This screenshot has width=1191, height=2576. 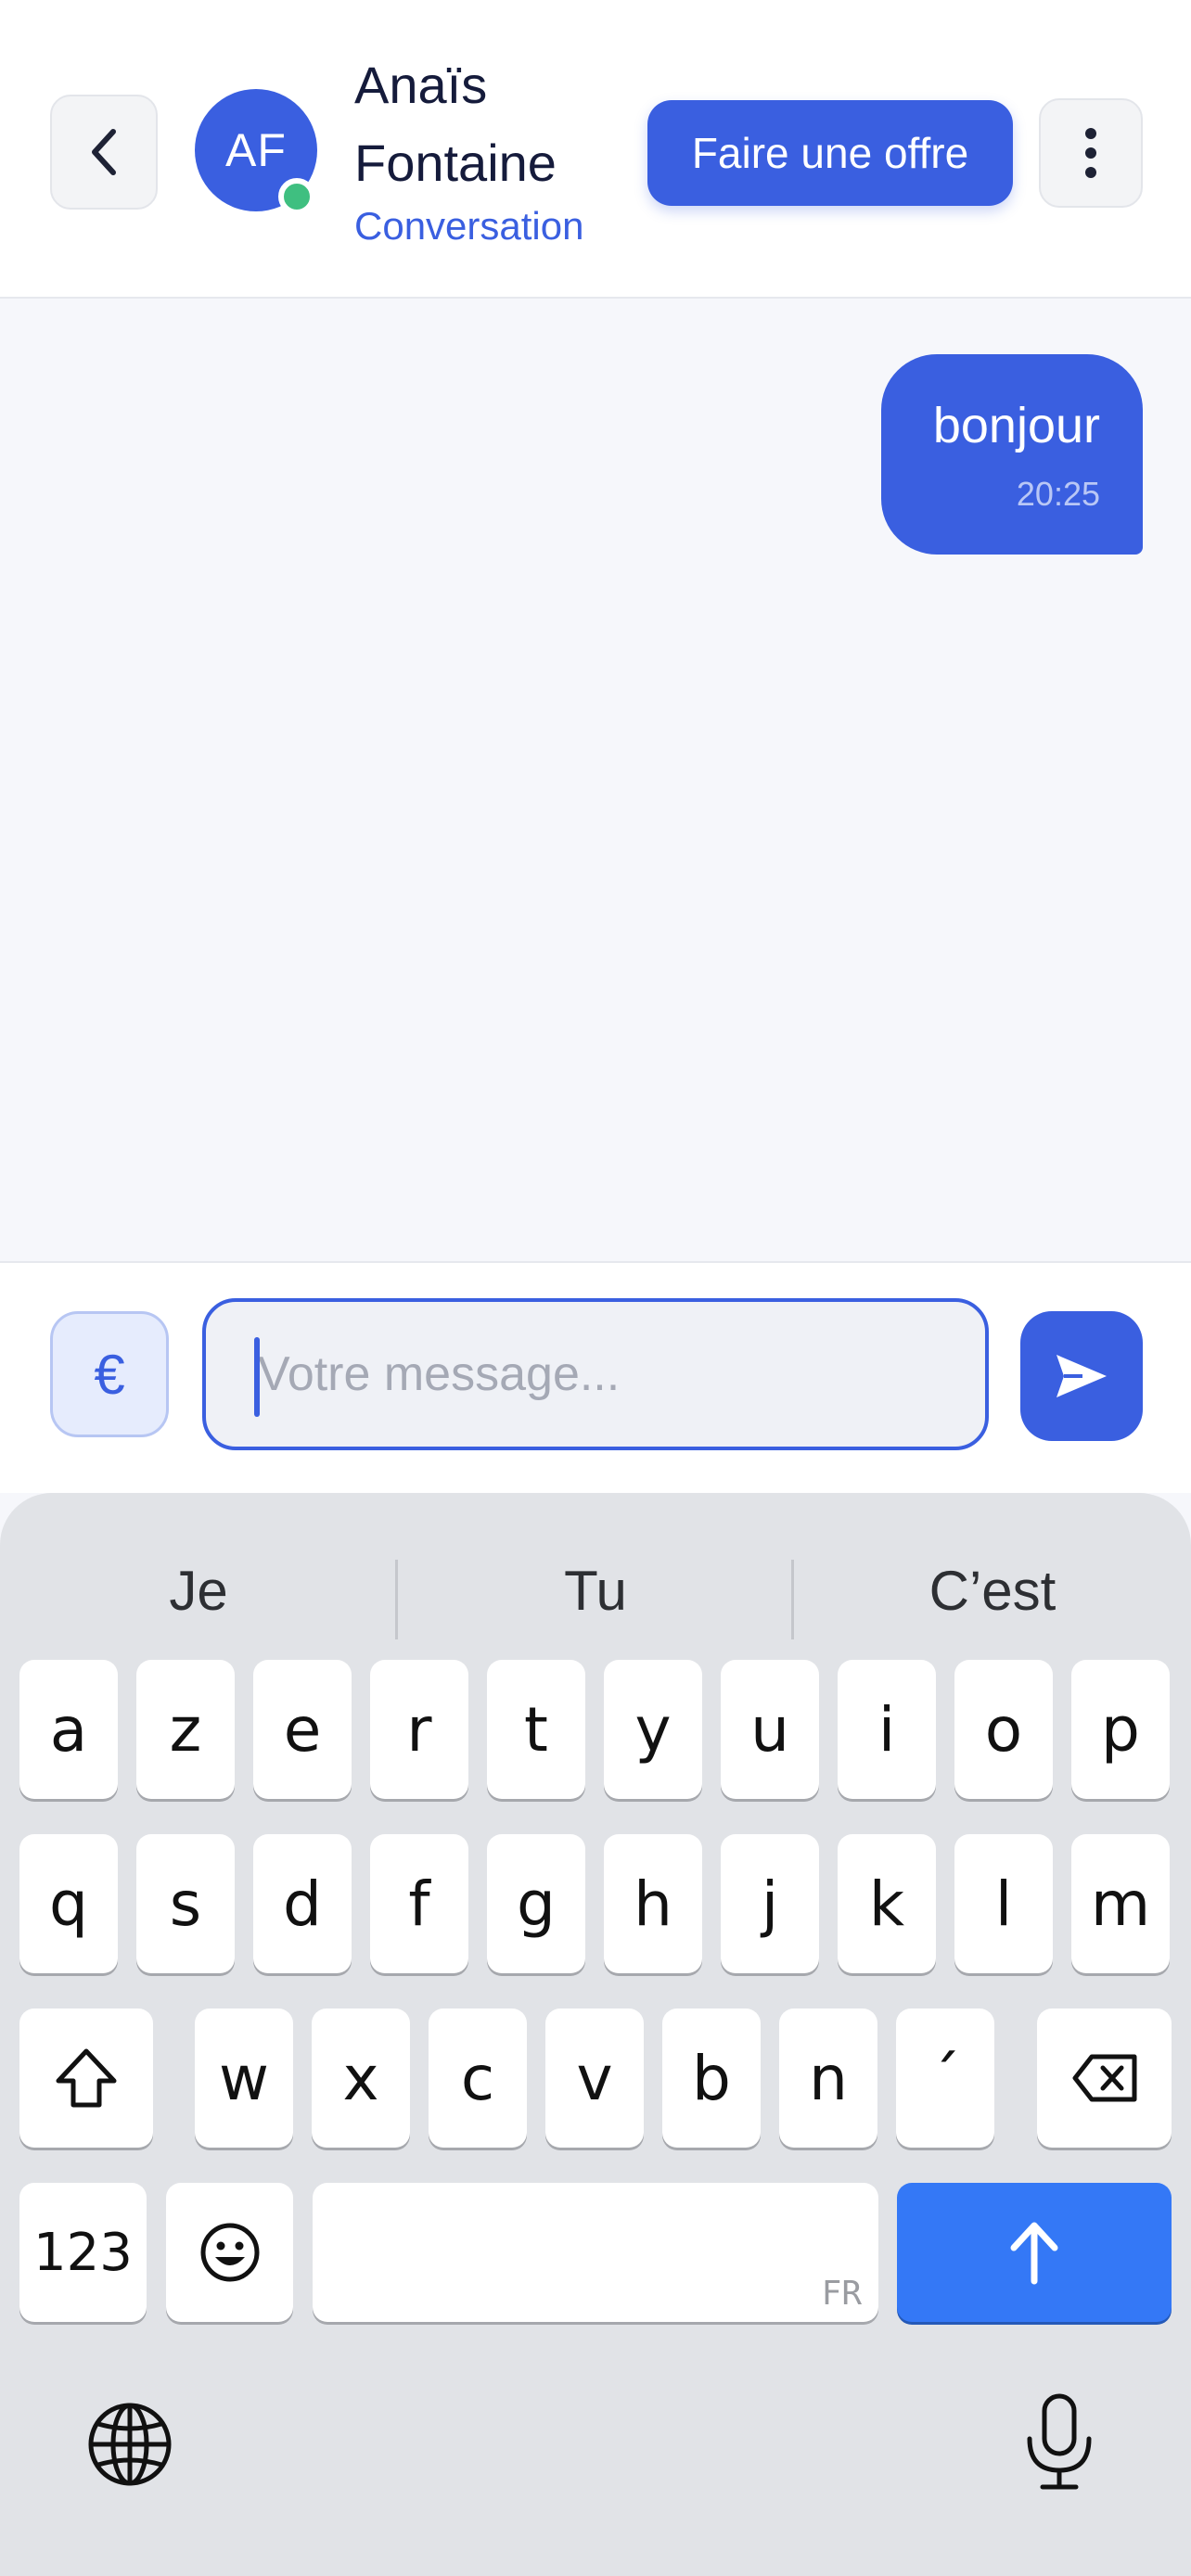 What do you see at coordinates (198, 1590) in the screenshot?
I see `suggestion-1: Je` at bounding box center [198, 1590].